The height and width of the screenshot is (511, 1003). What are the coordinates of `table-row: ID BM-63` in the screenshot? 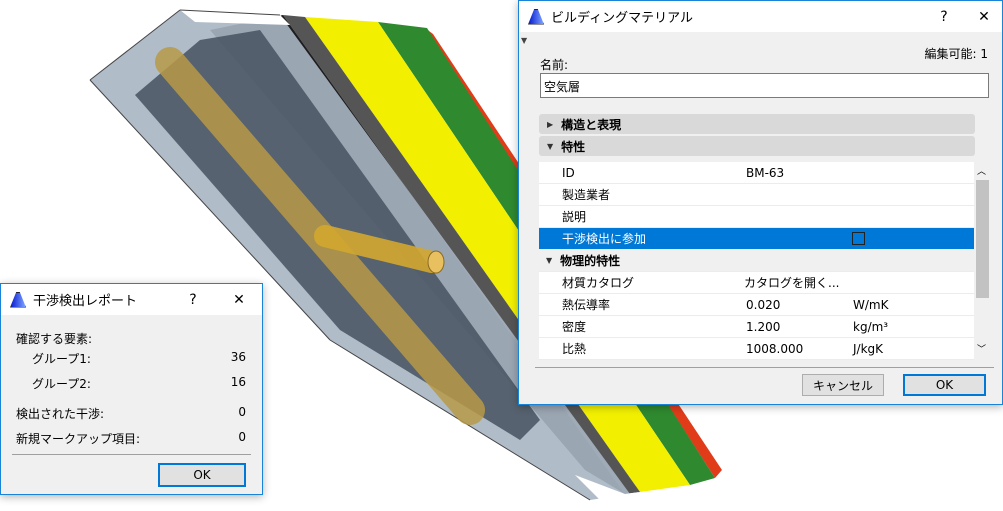 It's located at (756, 173).